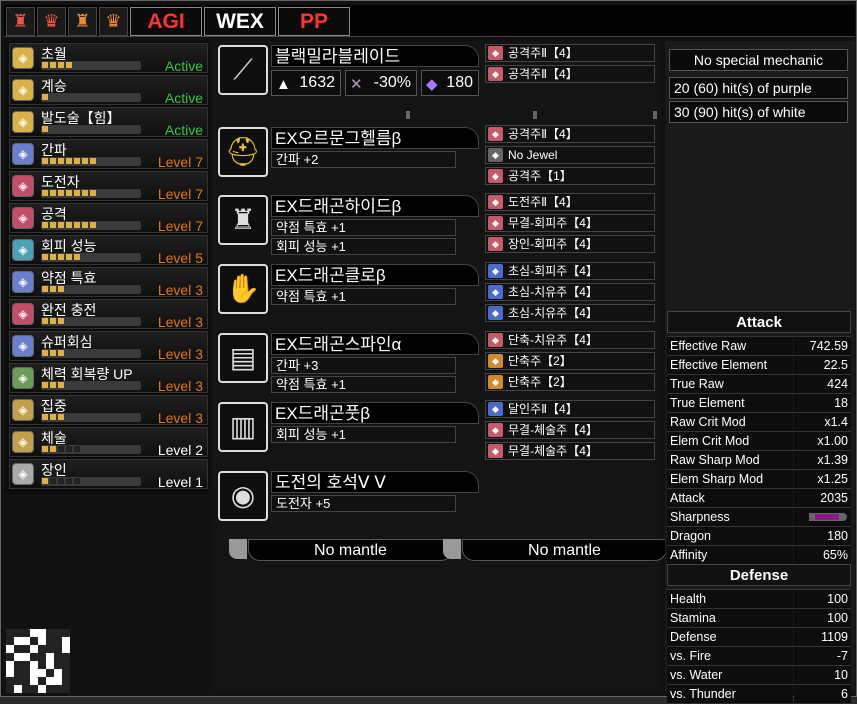 The width and height of the screenshot is (857, 704). What do you see at coordinates (347, 75) in the screenshot?
I see `weapon-slot: ⟋ 블랙밀라블레이드 ▲ 1632 ✕ -30% ◆ 180` at bounding box center [347, 75].